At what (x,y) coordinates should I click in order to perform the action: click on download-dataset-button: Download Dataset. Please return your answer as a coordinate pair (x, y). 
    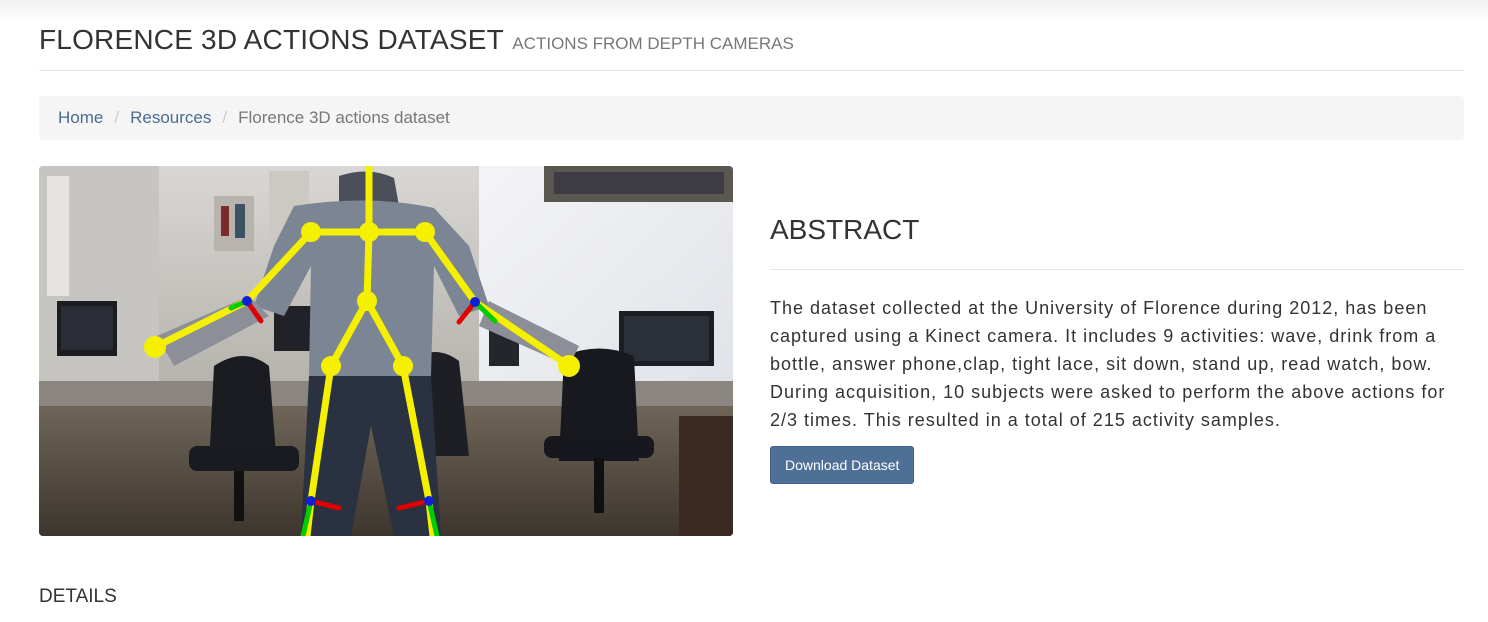
    Looking at the image, I should click on (842, 465).